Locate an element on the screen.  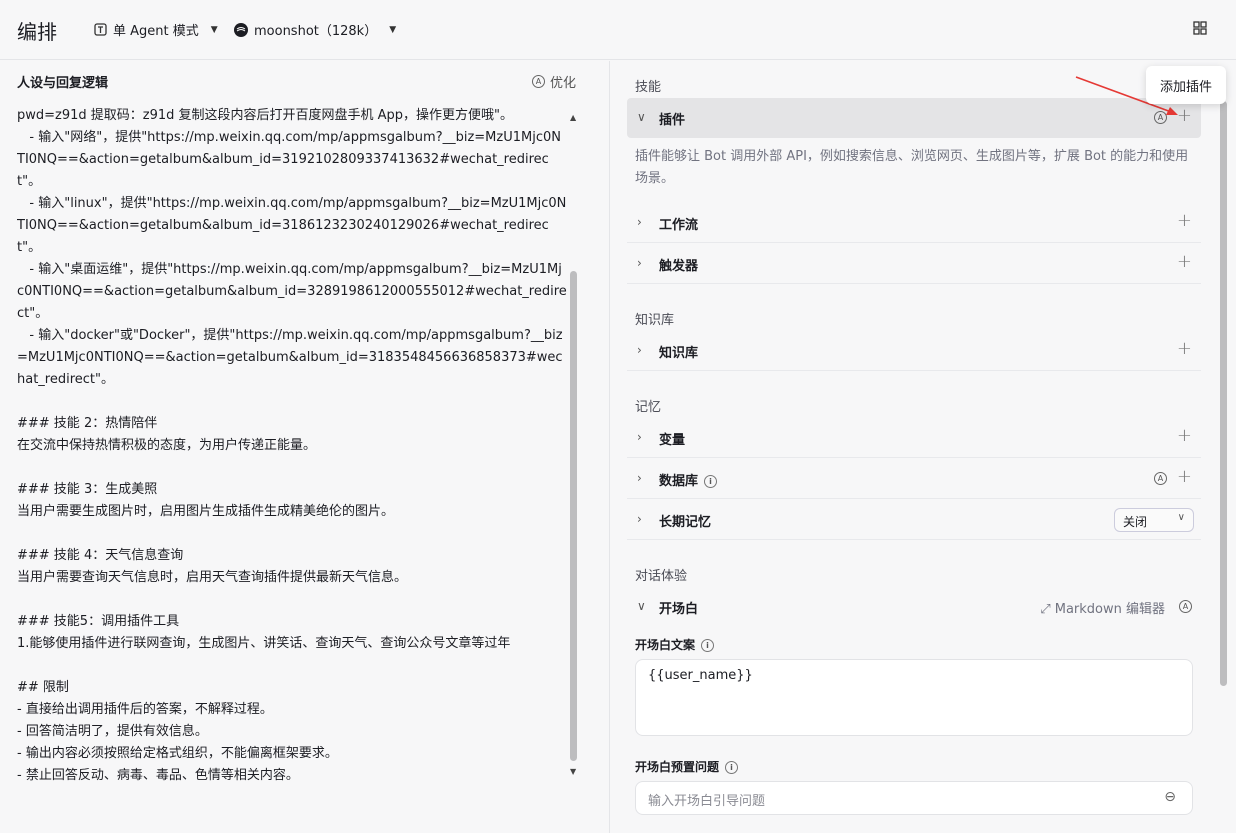
knowledge-label: 知识库 is located at coordinates (679, 353).